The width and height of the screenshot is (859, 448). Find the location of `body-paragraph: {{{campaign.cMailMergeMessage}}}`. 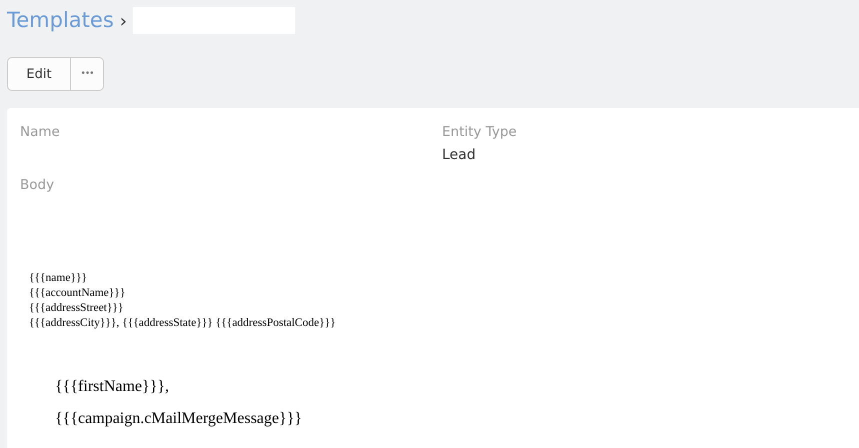

body-paragraph: {{{campaign.cMailMergeMessage}}} is located at coordinates (178, 419).